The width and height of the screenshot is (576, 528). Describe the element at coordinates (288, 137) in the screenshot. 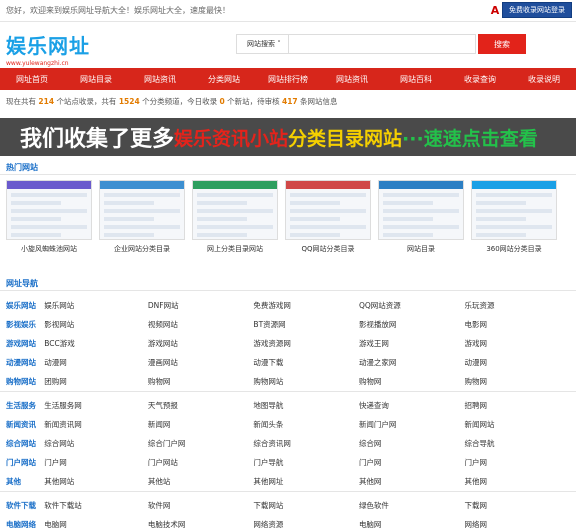

I see `promo-banner: 我们收集了更多 娱乐资讯小站 分类目录网站 ···速速点击查看` at that location.